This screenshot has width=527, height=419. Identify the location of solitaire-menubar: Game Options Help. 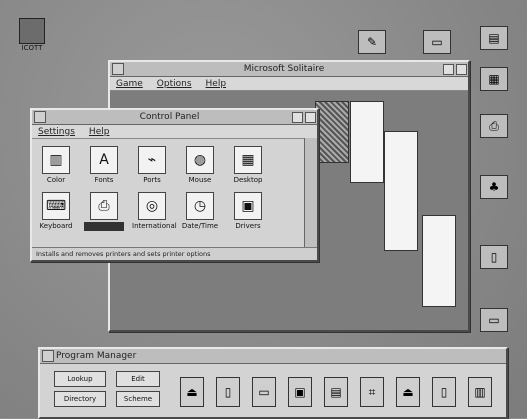
(289, 84).